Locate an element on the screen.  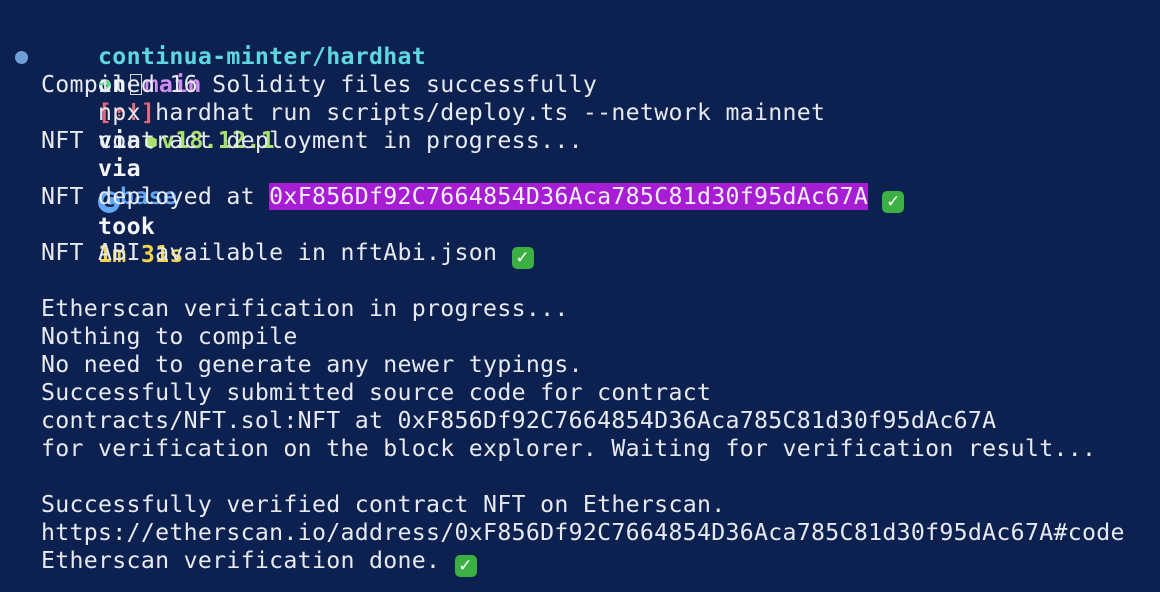
output-done-line: Etherscan verification done. ✓ is located at coordinates (259, 562).